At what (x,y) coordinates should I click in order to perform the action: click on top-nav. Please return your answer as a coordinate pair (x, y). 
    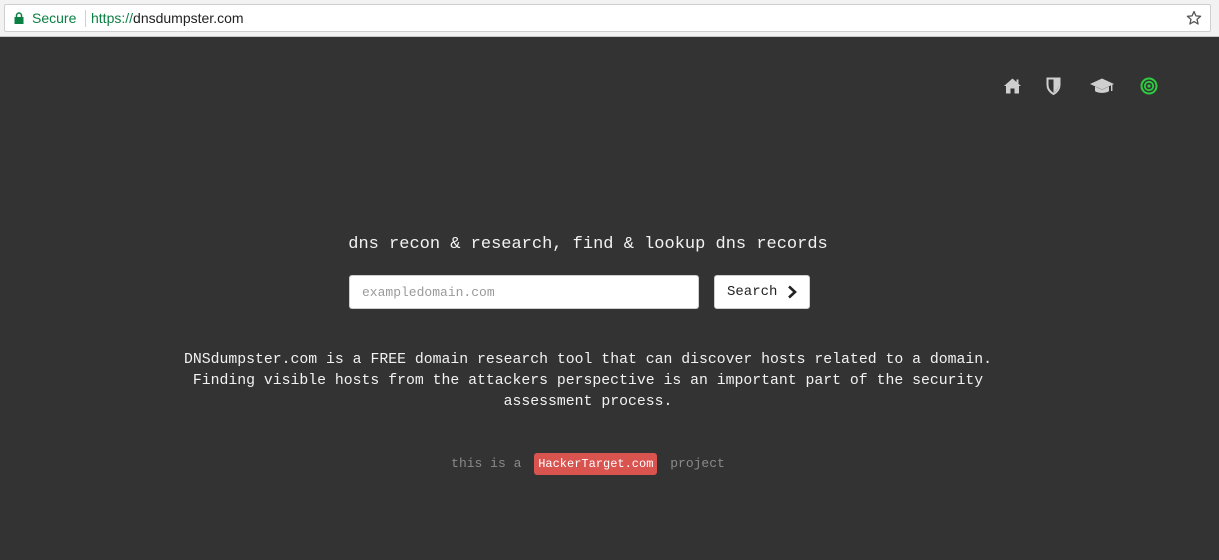
    Looking at the image, I should click on (1085, 87).